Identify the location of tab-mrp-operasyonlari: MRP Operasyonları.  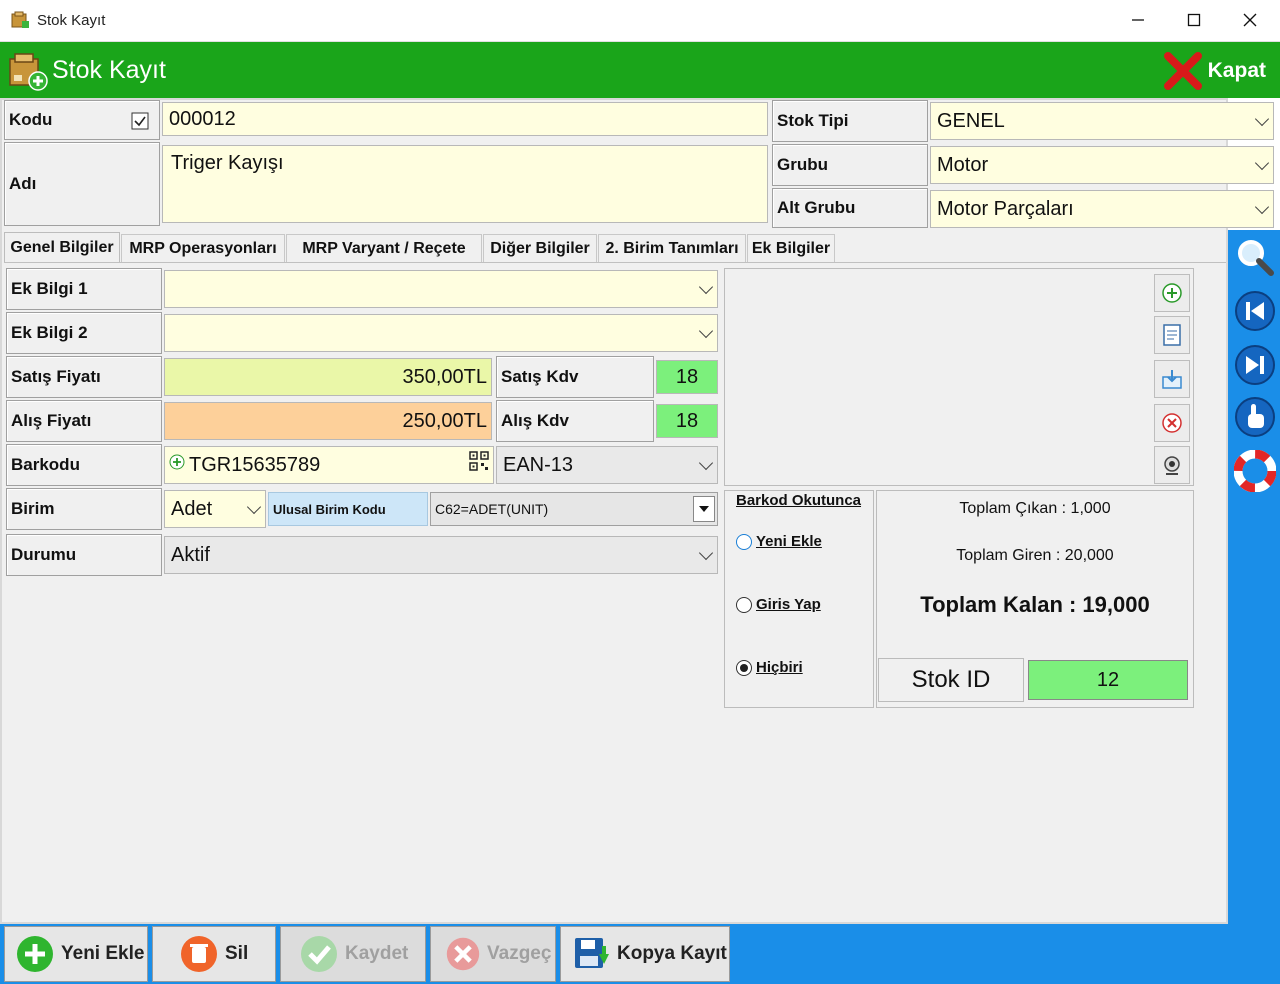
(203, 248).